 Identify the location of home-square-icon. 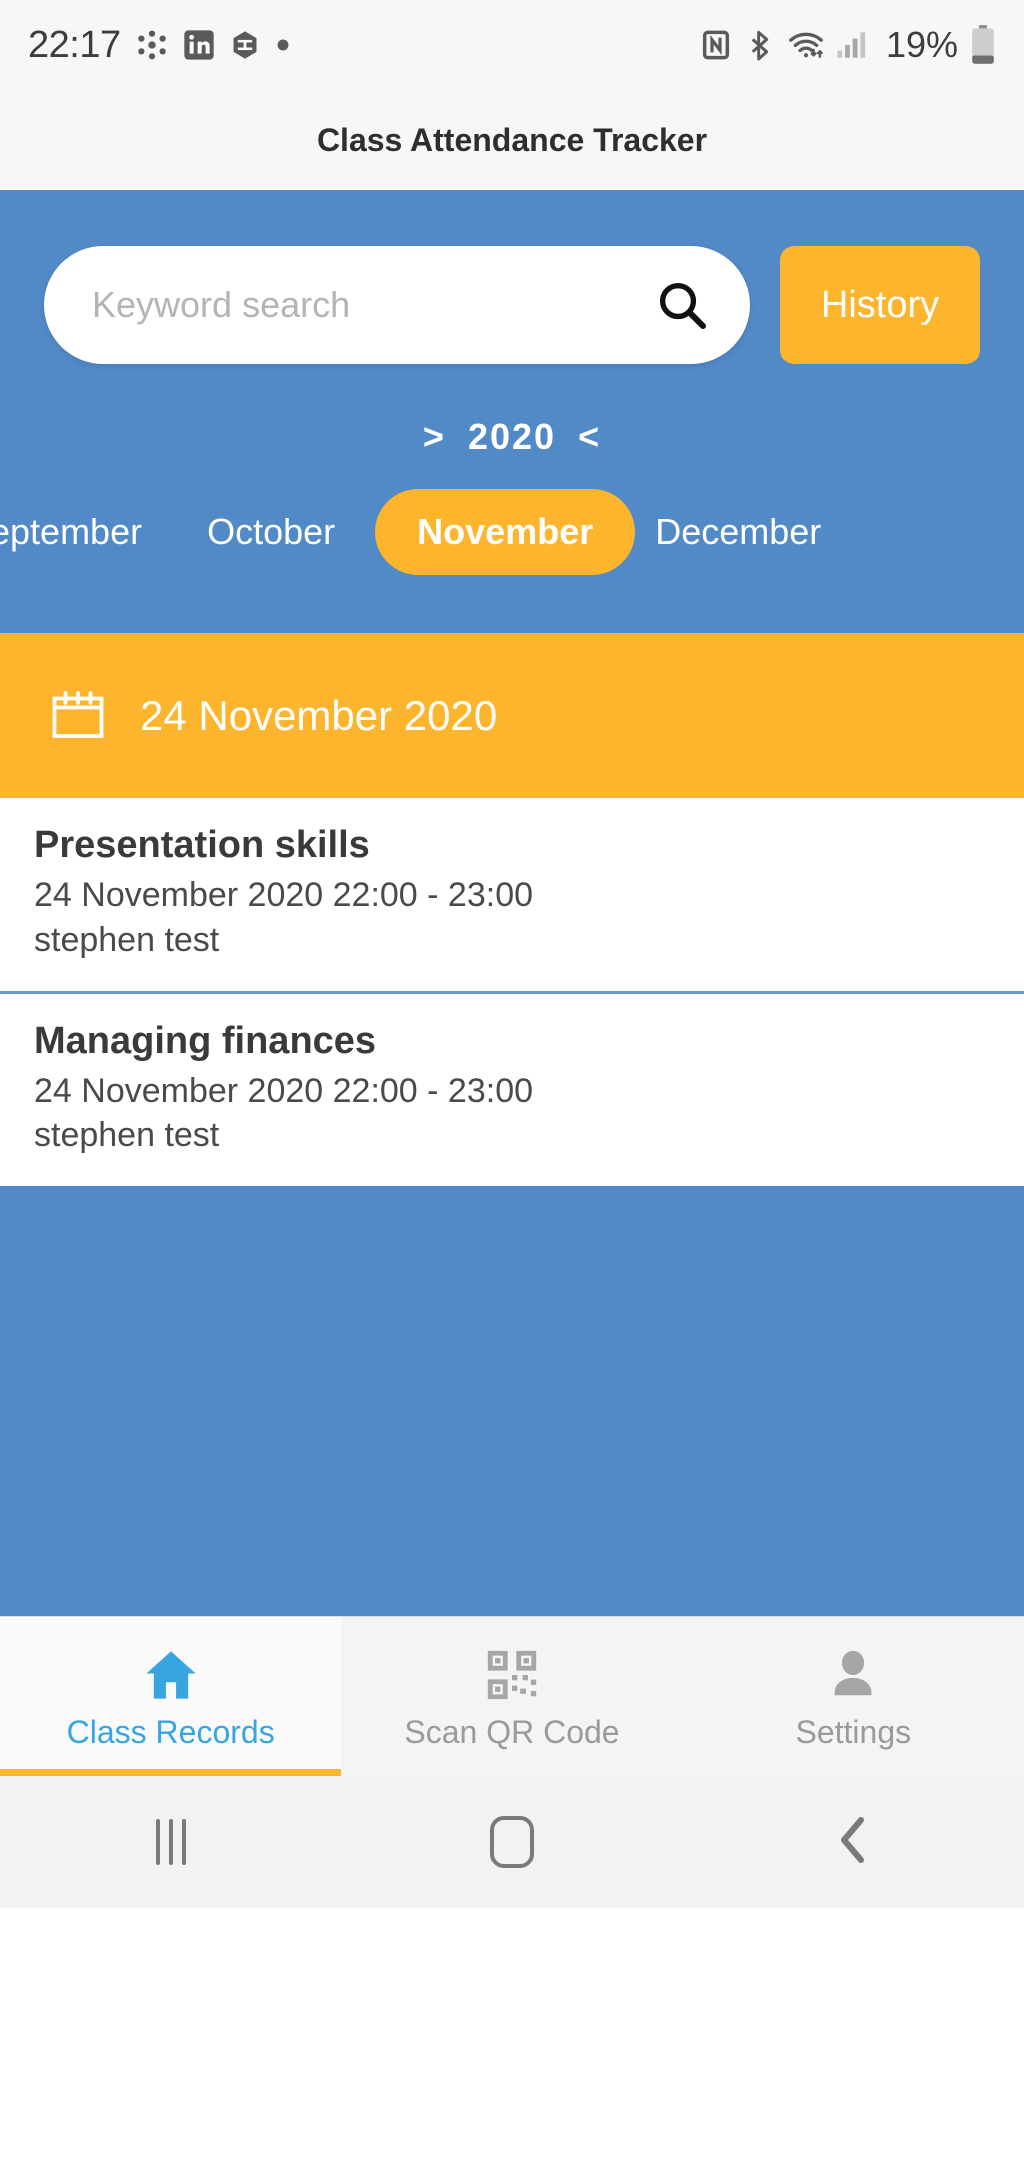
(511, 1842).